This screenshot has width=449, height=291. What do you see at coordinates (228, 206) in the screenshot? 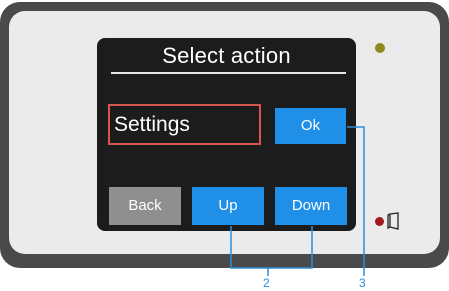
I see `up-button: Up` at bounding box center [228, 206].